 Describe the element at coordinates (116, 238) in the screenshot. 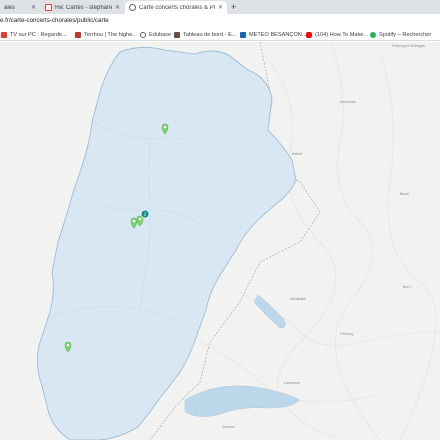

I see `marker-layer: 2` at that location.